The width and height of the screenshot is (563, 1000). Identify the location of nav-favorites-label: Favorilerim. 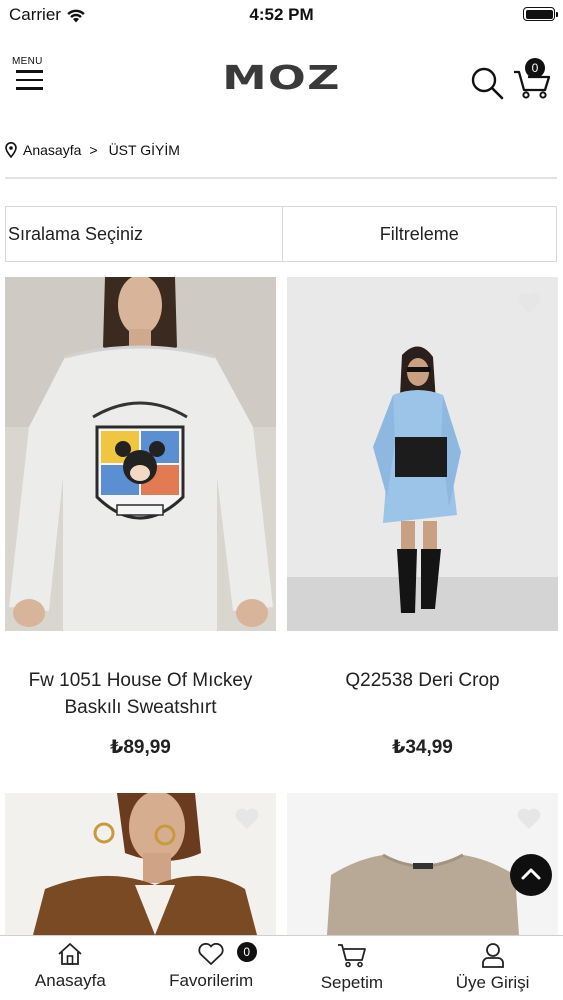
(211, 980).